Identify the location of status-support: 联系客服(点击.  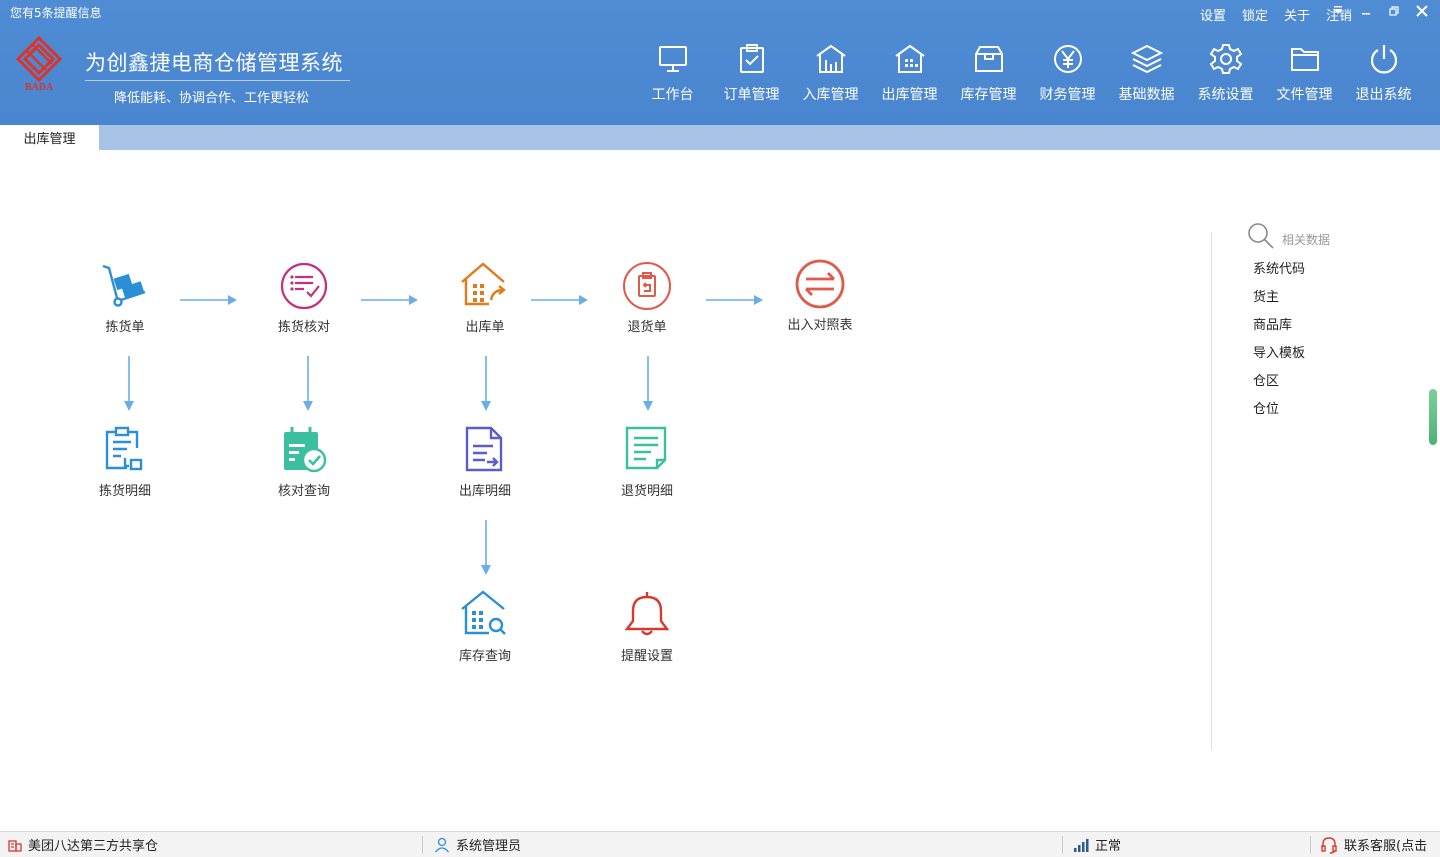
(1373, 844).